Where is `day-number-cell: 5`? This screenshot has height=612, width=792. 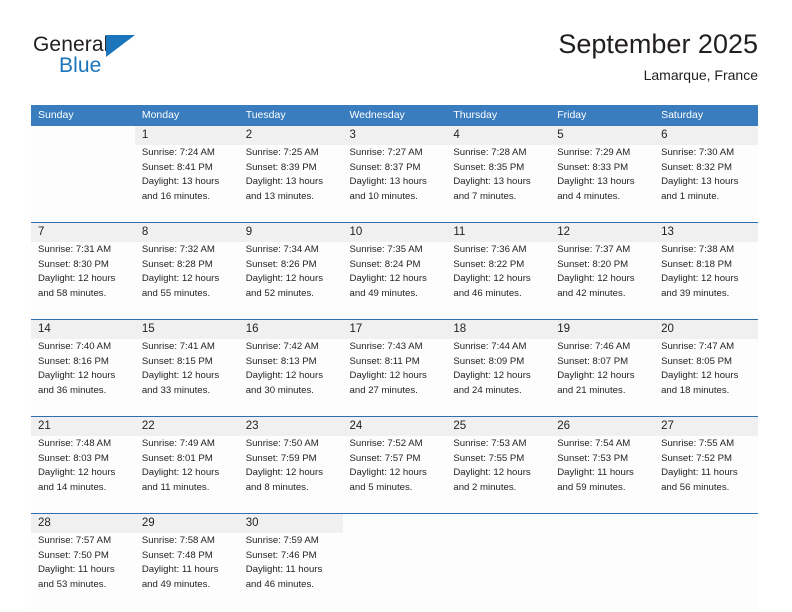 day-number-cell: 5 is located at coordinates (602, 135).